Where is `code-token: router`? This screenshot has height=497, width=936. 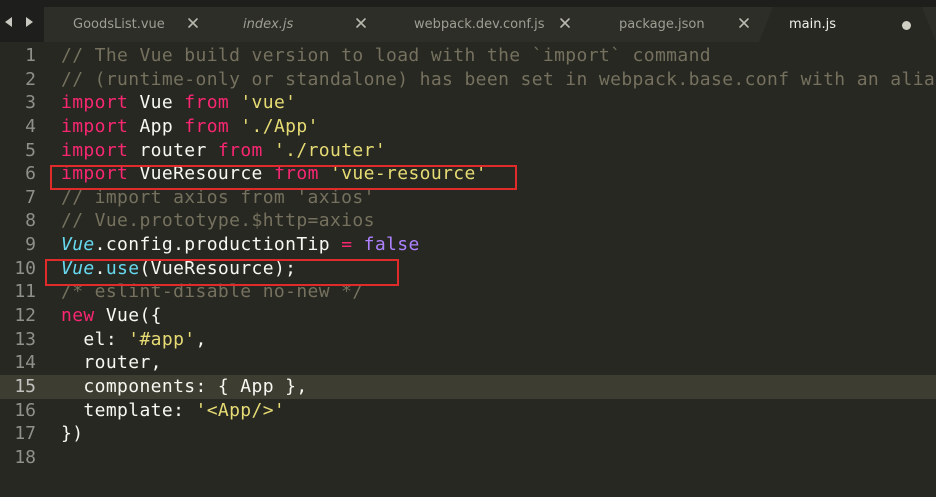 code-token: router is located at coordinates (173, 150).